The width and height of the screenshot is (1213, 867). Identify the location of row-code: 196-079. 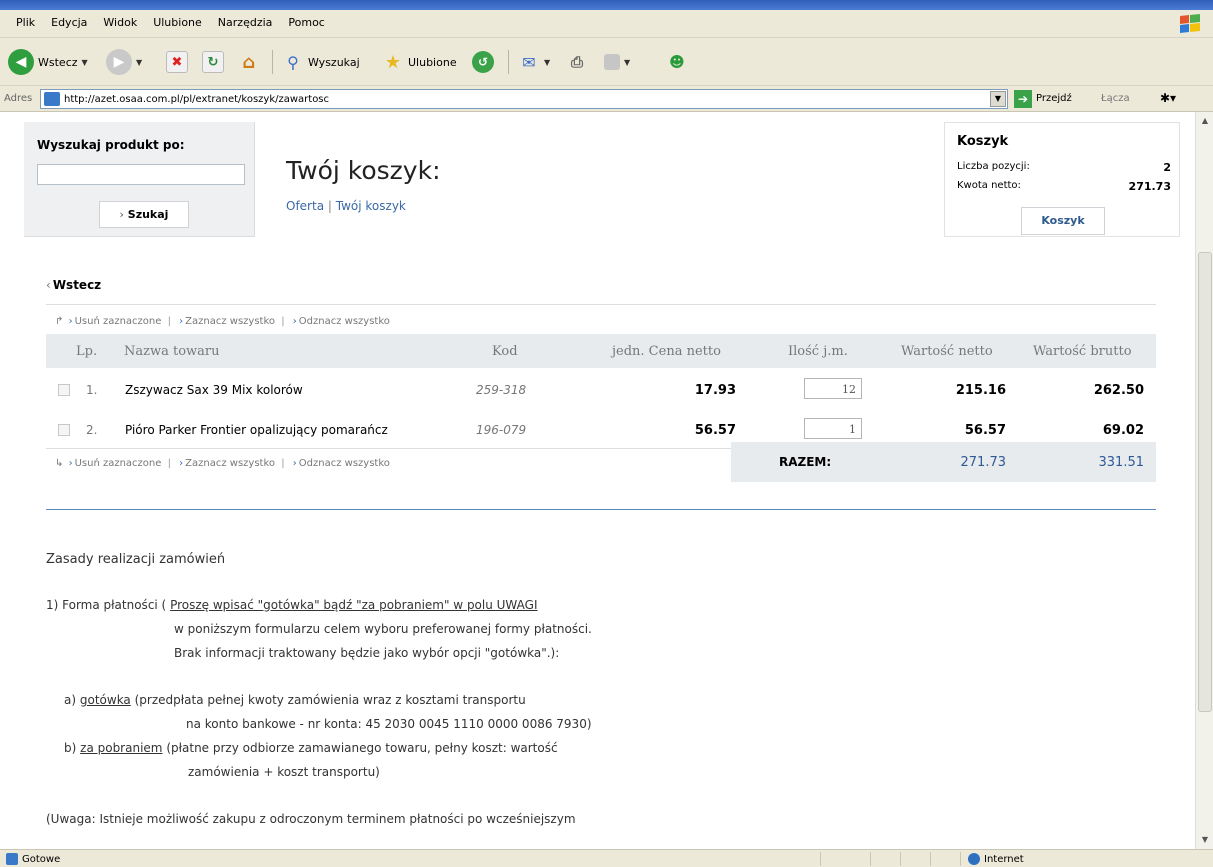
(501, 430).